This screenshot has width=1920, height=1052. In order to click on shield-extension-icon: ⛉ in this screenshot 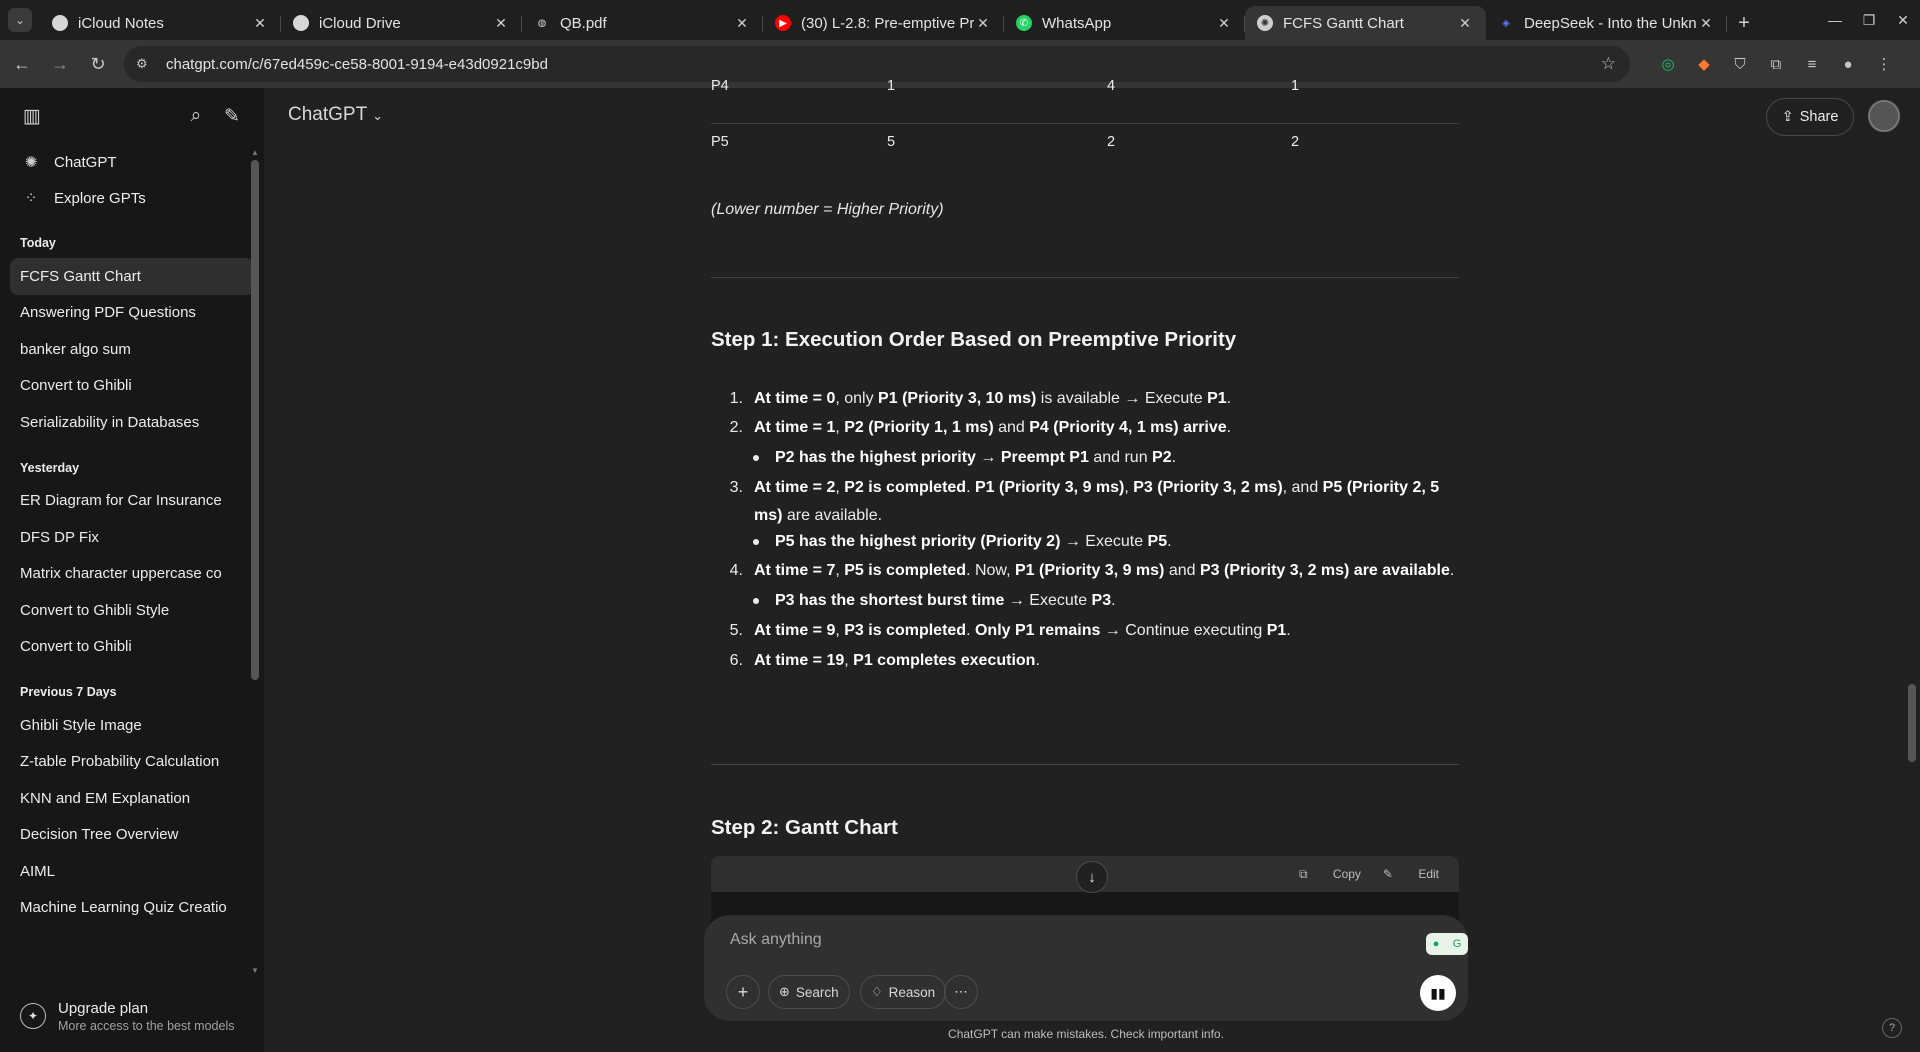, I will do `click(1740, 64)`.